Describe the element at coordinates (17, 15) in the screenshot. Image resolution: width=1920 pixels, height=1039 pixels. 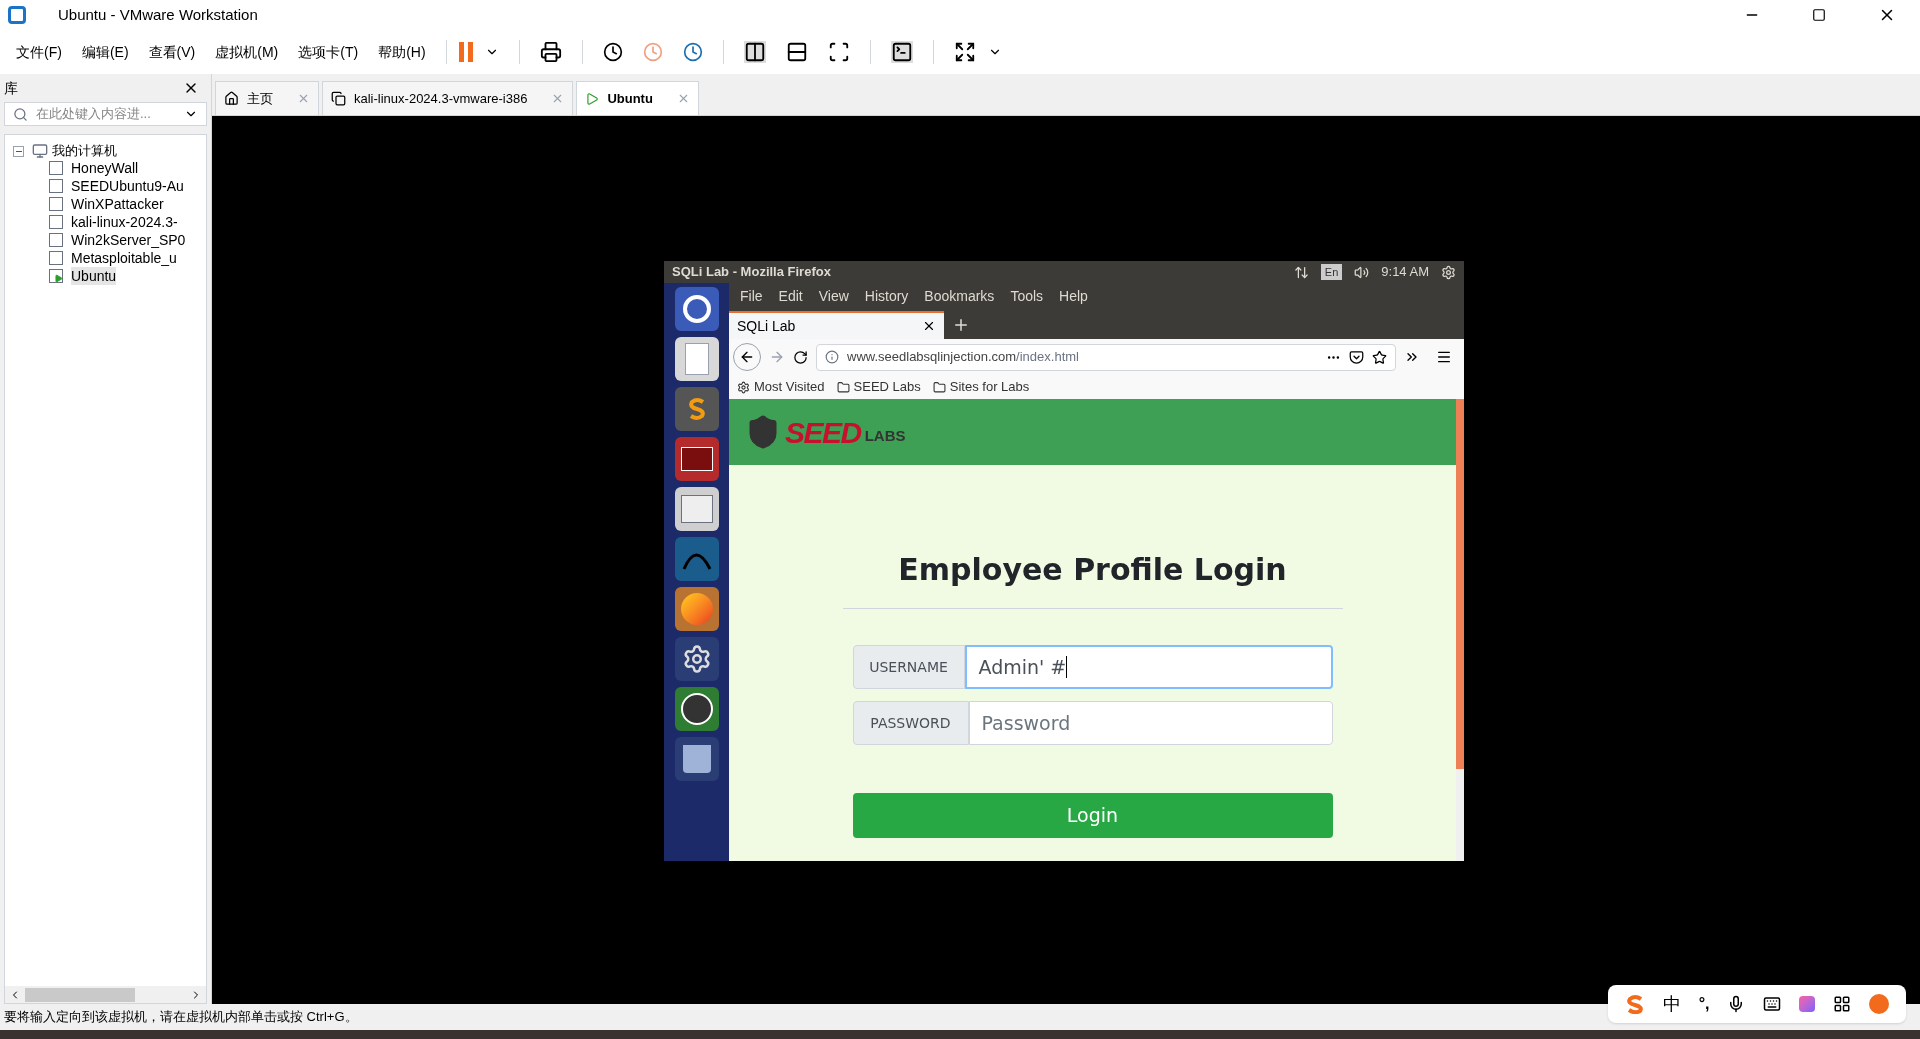
I see `app-logo-icon` at that location.